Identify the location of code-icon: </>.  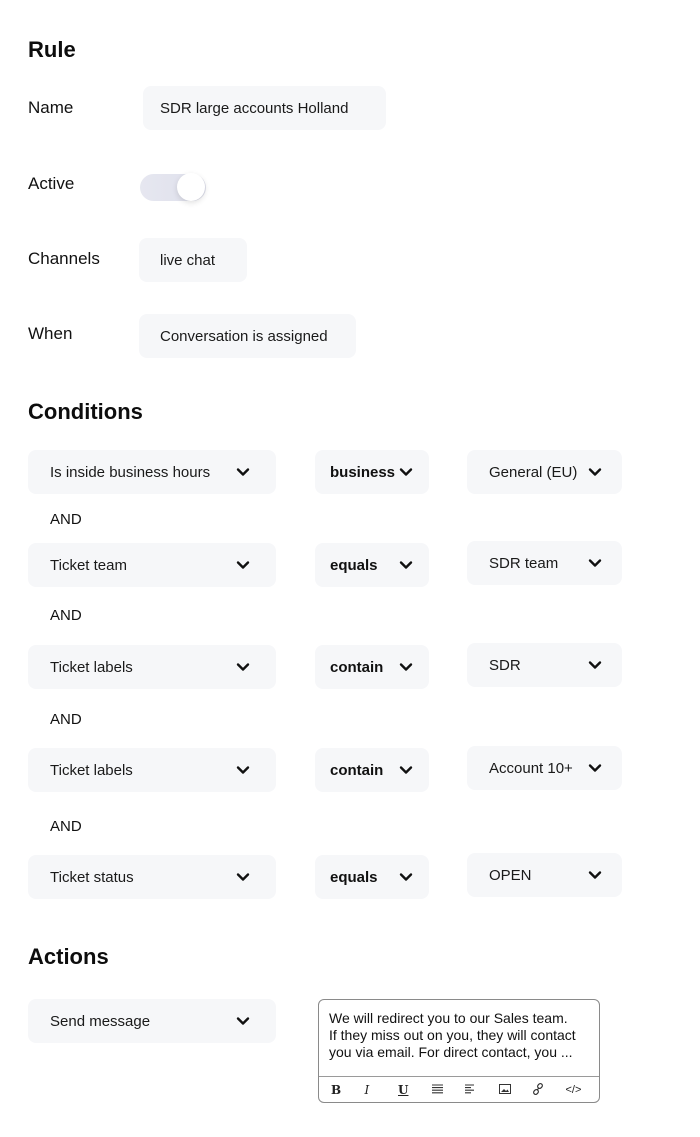
(583, 1090).